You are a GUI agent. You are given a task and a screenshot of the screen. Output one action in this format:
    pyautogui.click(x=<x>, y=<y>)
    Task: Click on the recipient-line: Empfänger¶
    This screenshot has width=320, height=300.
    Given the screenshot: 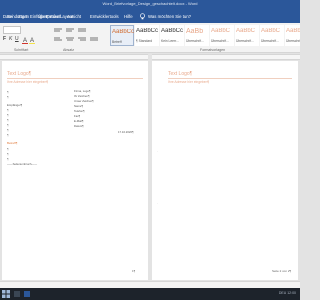 What is the action you would take?
    pyautogui.click(x=15, y=105)
    